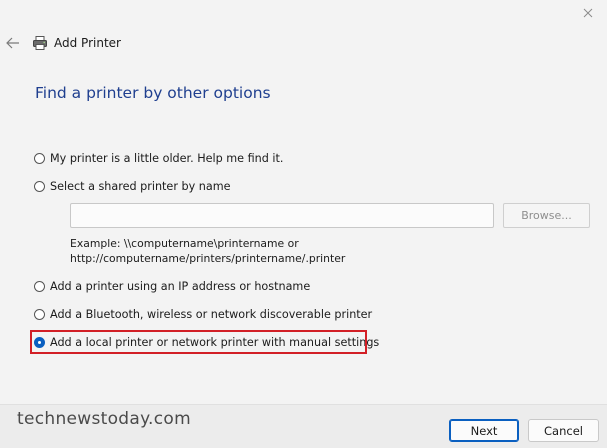  Describe the element at coordinates (39, 314) in the screenshot. I see `radio-bluetooth-wireless` at that location.